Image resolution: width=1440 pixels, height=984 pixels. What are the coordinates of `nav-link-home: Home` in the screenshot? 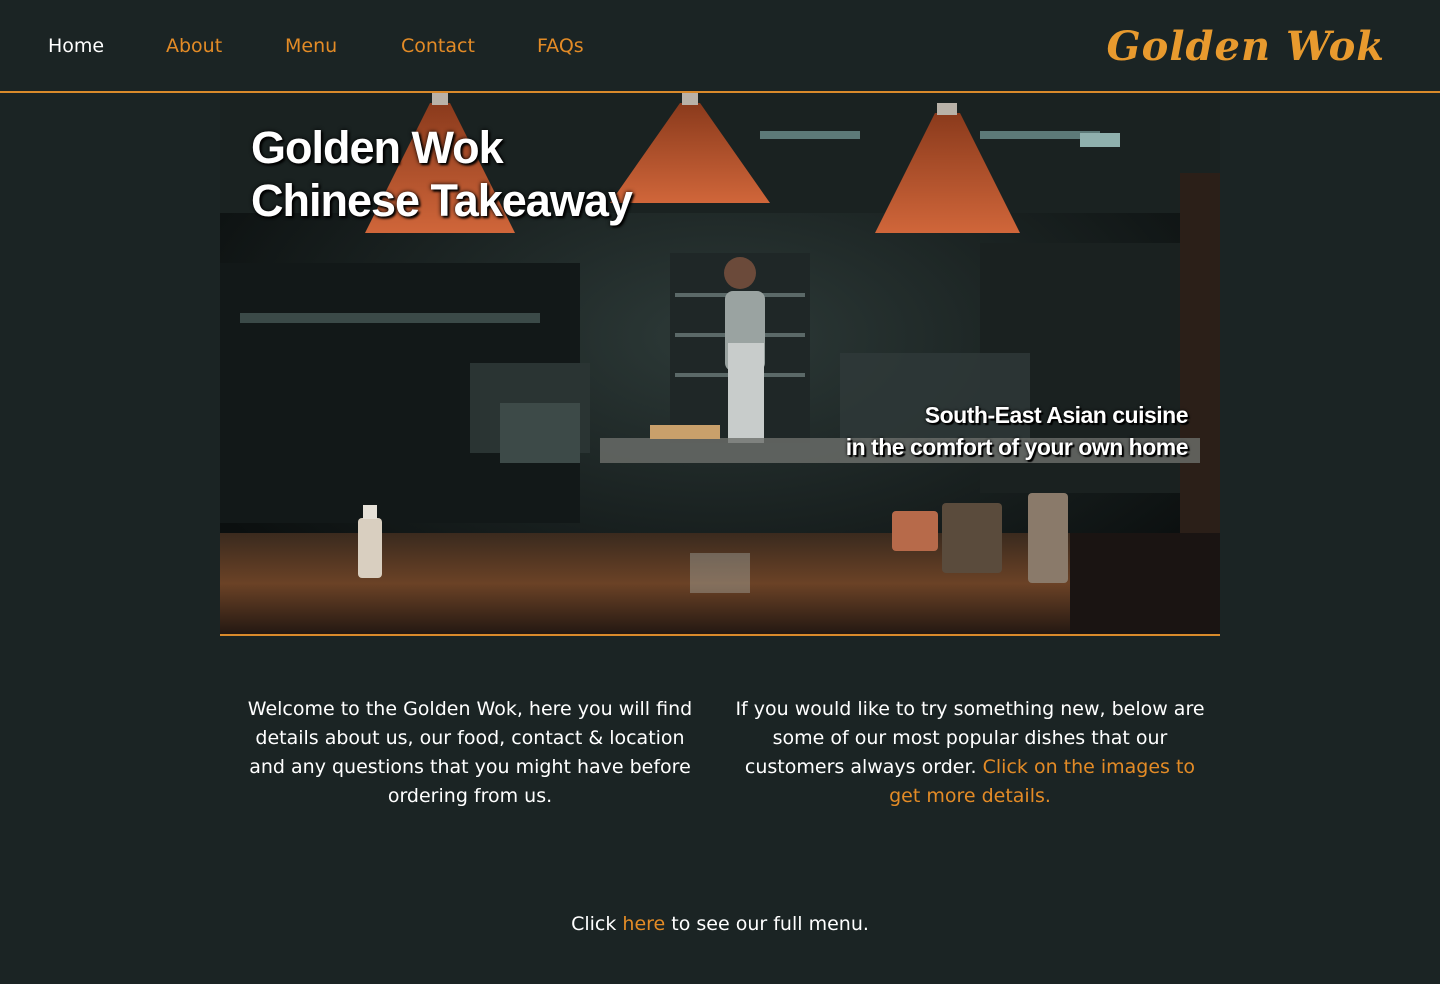 It's located at (76, 46).